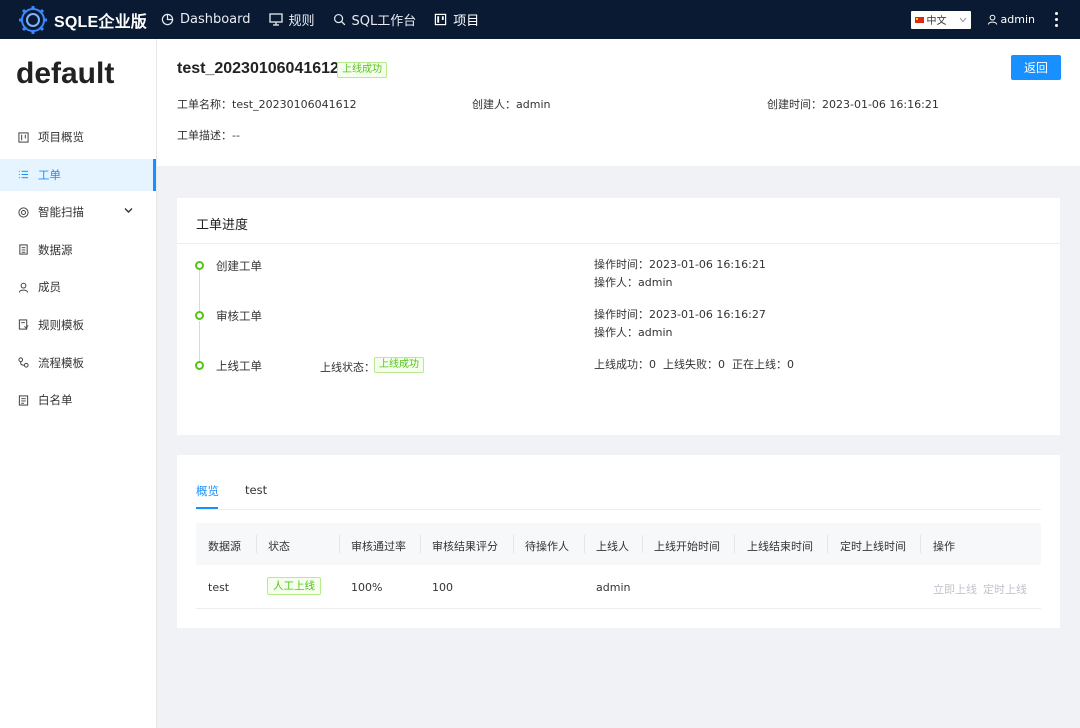  I want to click on nav-sql-workbench: SQL工作台, so click(375, 19).